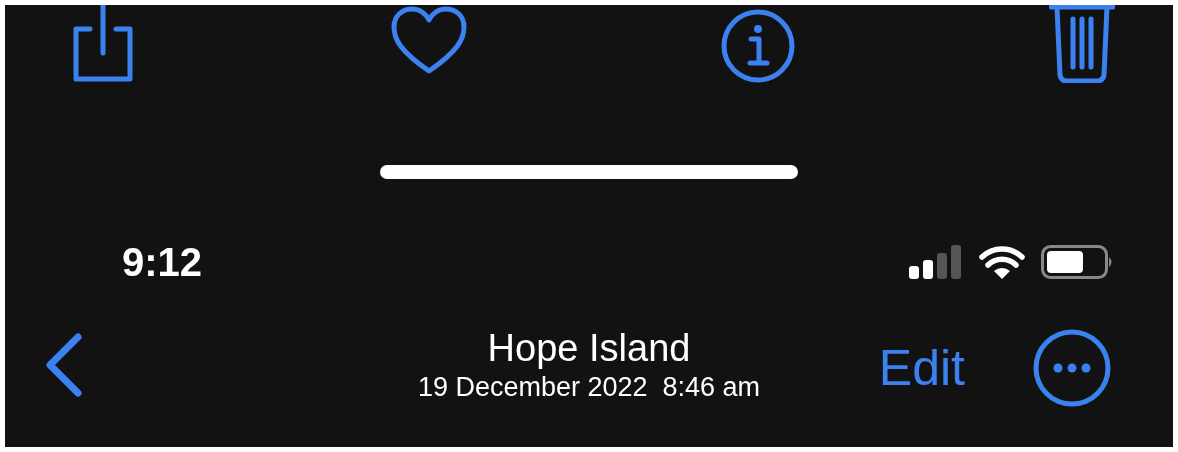 The height and width of the screenshot is (452, 1178). I want to click on edit-button: Edit, so click(921, 368).